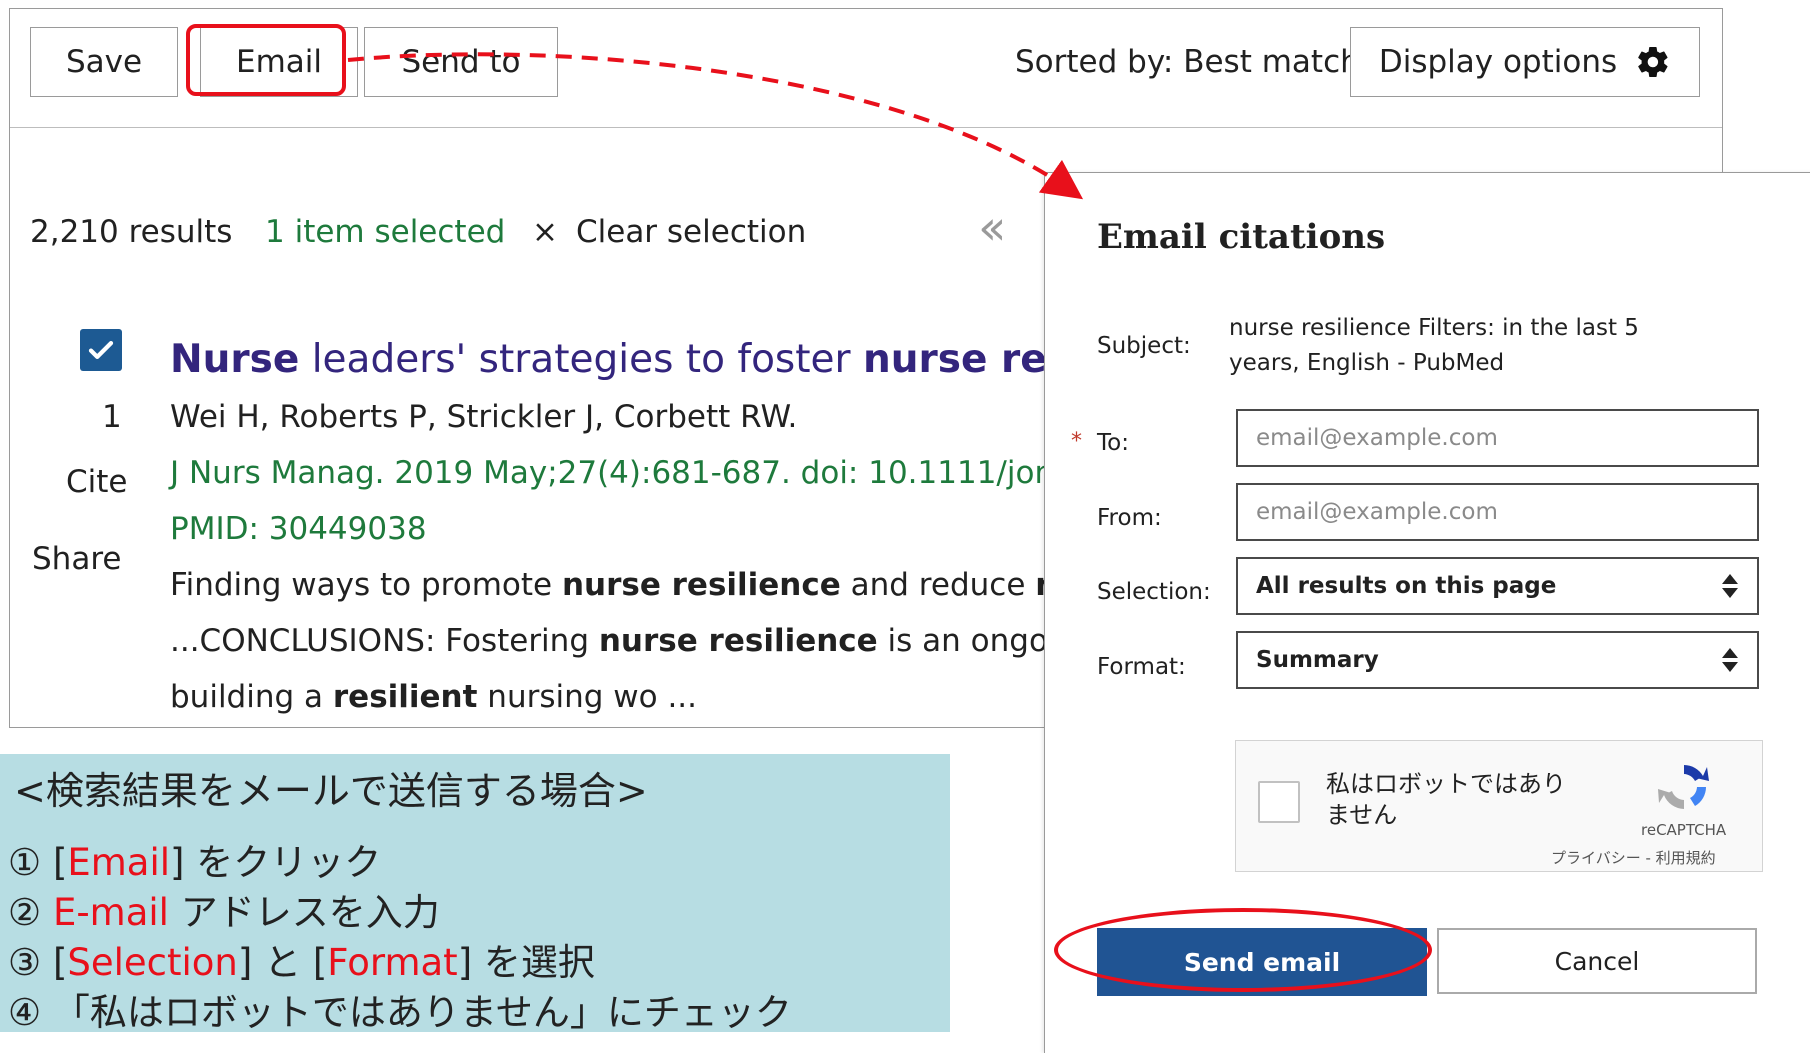 The image size is (1810, 1053). What do you see at coordinates (1497, 512) in the screenshot?
I see `from-email-field: email@example.com` at bounding box center [1497, 512].